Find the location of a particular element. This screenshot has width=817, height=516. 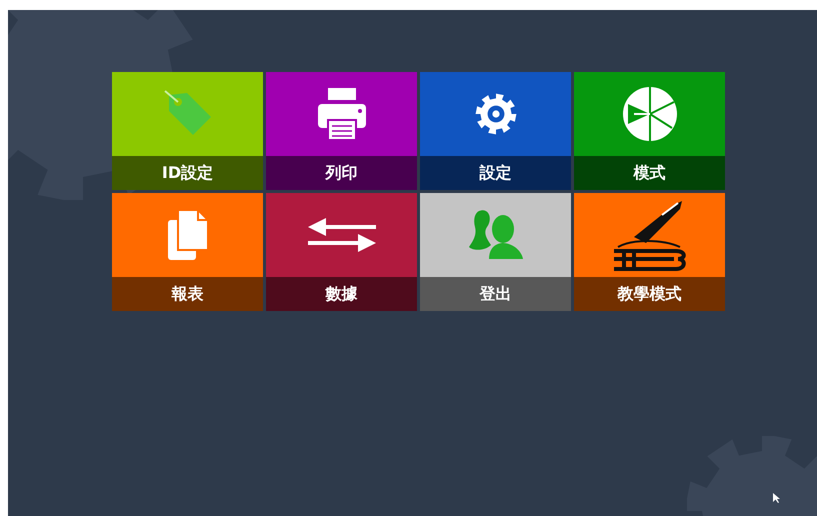

tile-label: ID設定 is located at coordinates (187, 173).